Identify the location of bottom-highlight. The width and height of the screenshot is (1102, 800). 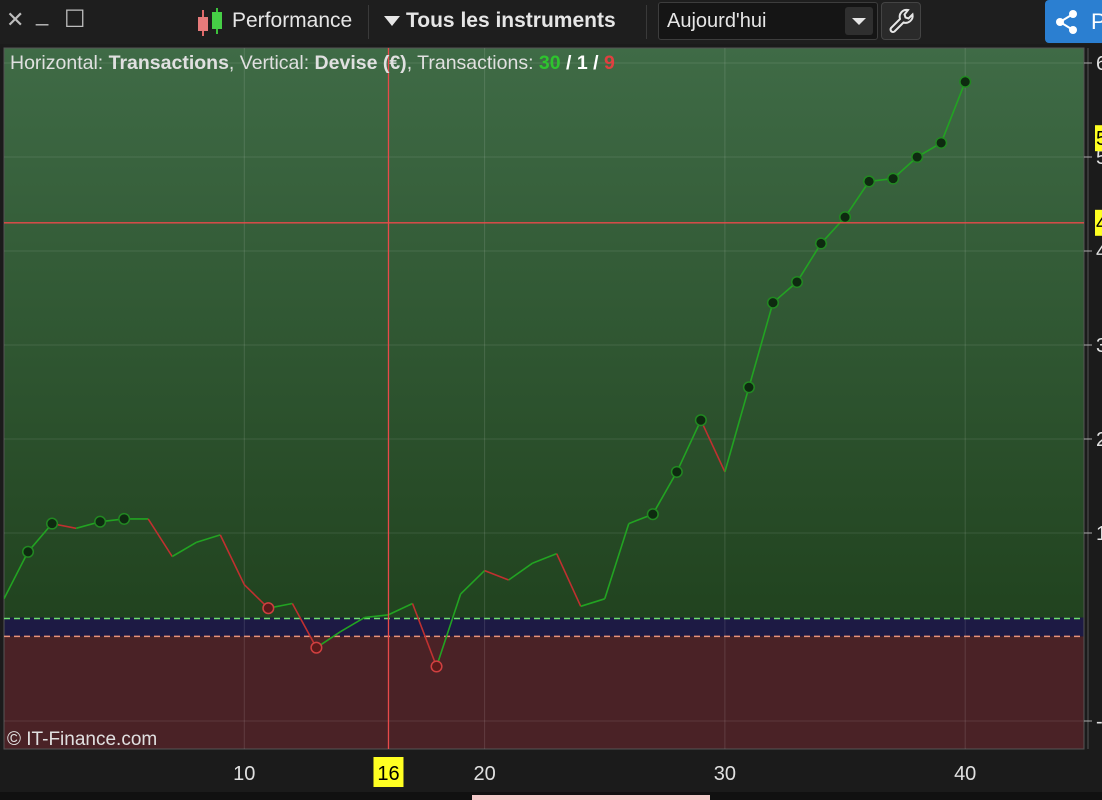
(591, 797).